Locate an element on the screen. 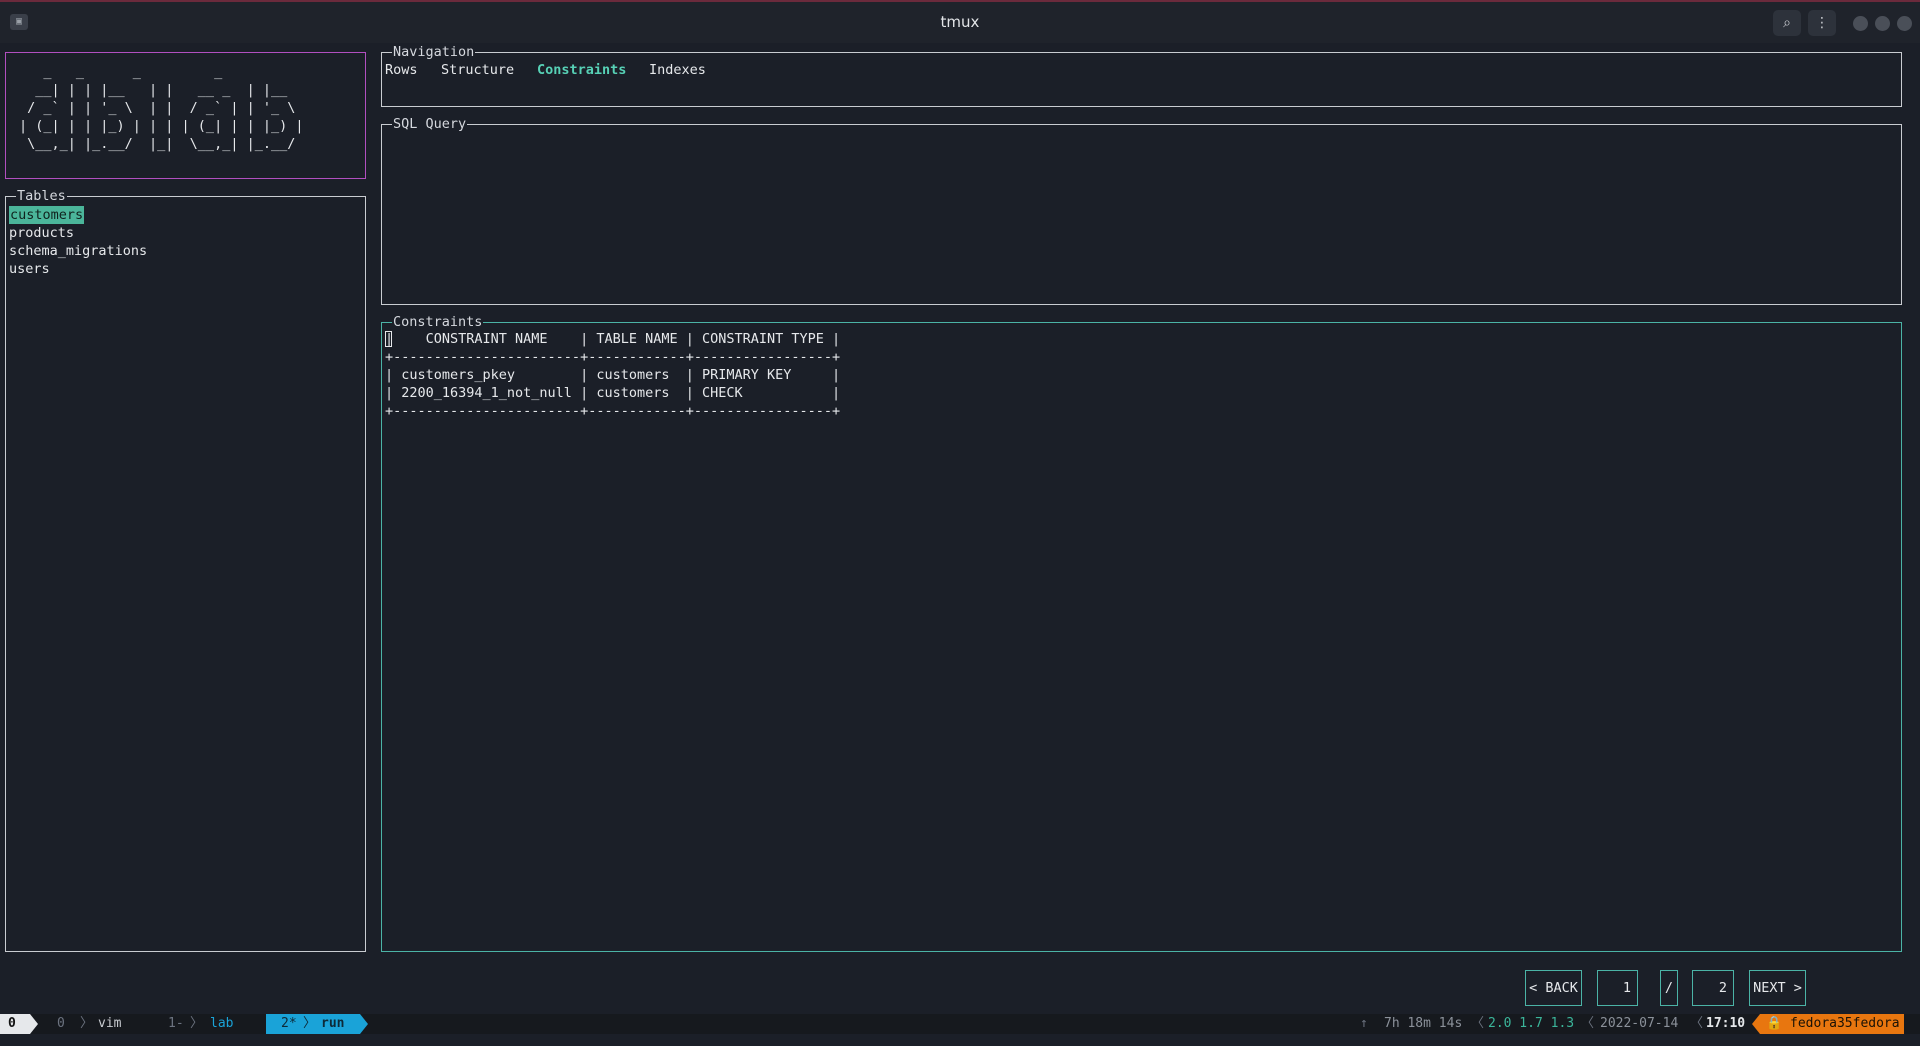 Image resolution: width=1920 pixels, height=1046 pixels. terminal-bottom-padding is located at coordinates (960, 1040).